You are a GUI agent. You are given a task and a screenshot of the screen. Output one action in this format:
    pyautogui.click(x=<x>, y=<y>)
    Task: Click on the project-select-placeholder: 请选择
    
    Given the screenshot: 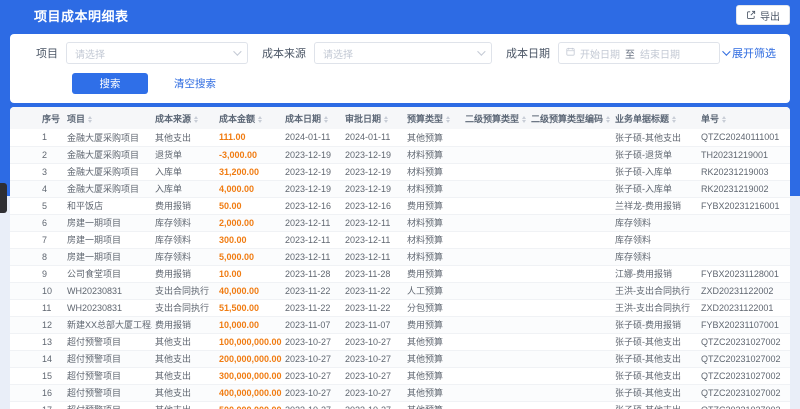 What is the action you would take?
    pyautogui.click(x=90, y=55)
    